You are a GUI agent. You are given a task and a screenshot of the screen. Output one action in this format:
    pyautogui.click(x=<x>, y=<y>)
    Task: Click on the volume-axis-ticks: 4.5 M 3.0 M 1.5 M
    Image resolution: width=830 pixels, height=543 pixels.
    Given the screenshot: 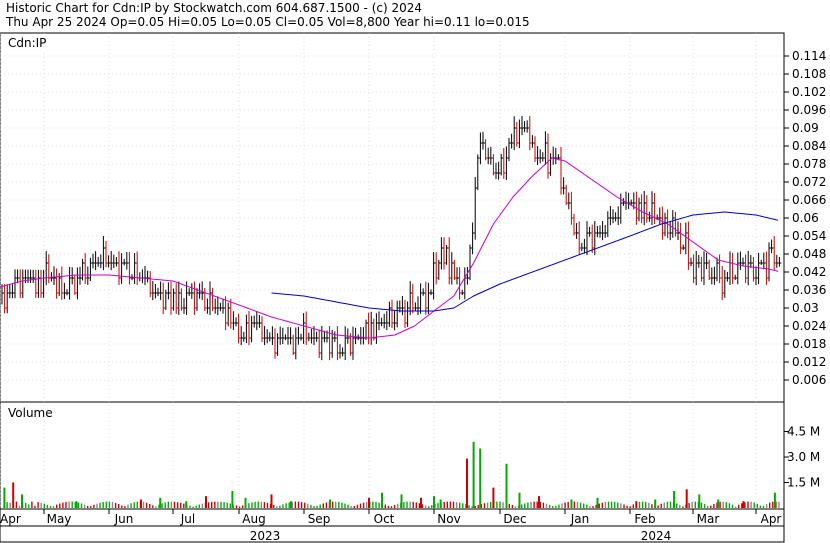 What is the action you would take?
    pyautogui.click(x=802, y=457)
    